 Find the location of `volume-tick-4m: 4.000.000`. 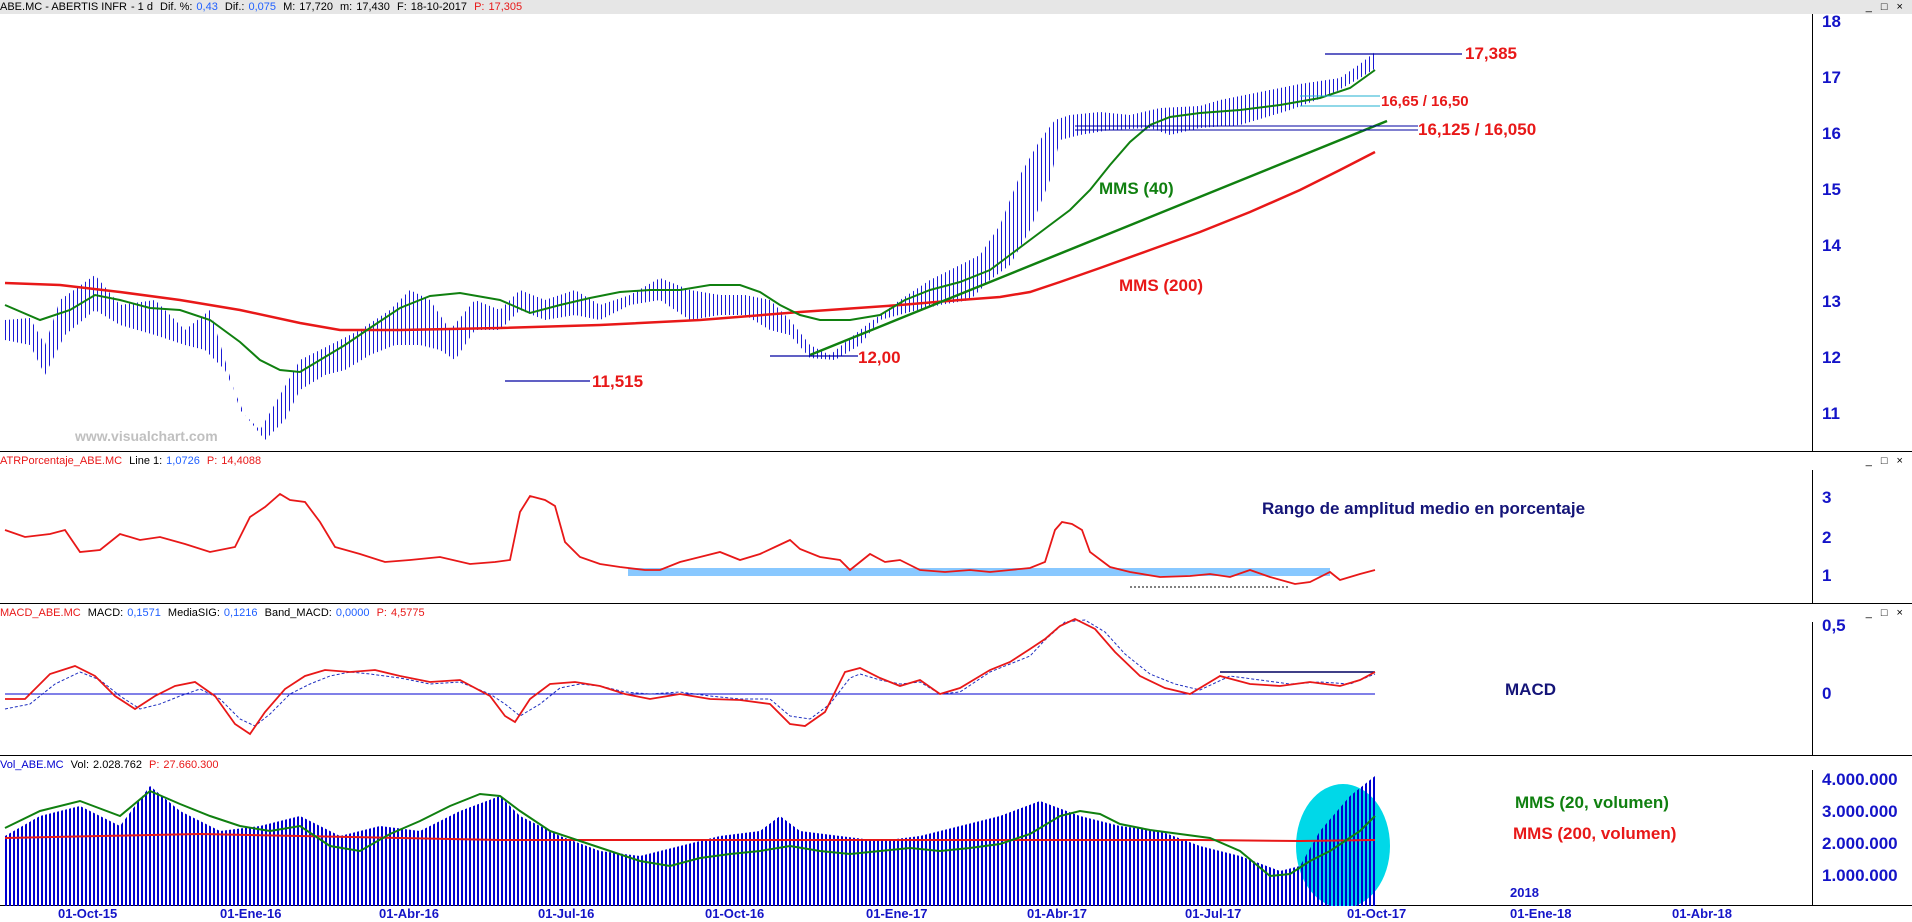

volume-tick-4m: 4.000.000 is located at coordinates (1860, 779).